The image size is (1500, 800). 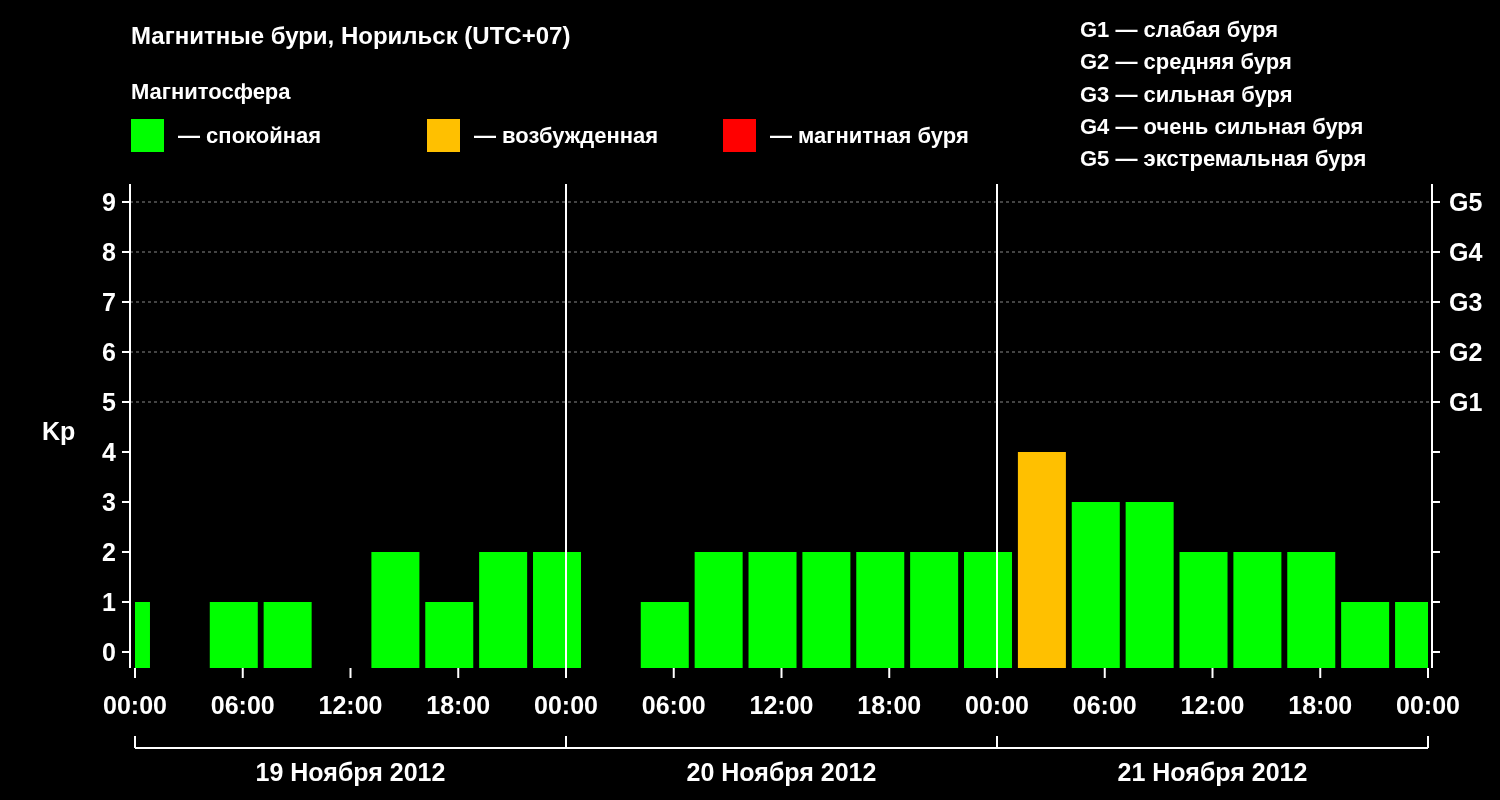 I want to click on legend-label: — магнитная буря, so click(x=869, y=135).